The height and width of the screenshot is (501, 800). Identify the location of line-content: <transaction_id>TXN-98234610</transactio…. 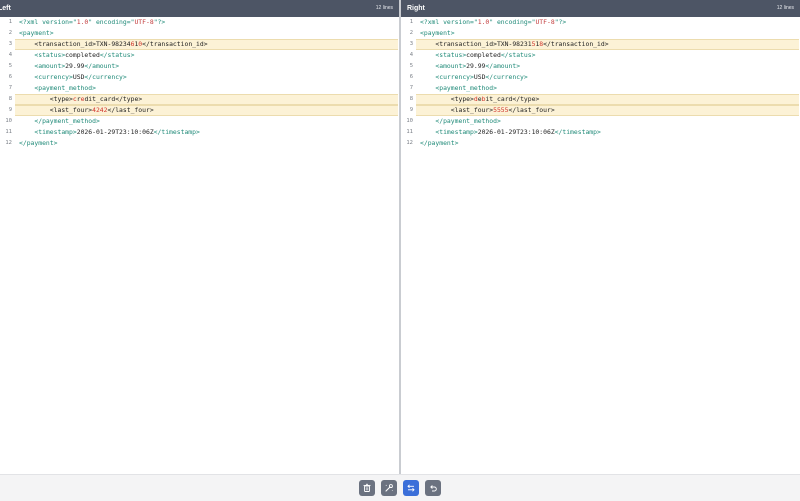
(113, 44).